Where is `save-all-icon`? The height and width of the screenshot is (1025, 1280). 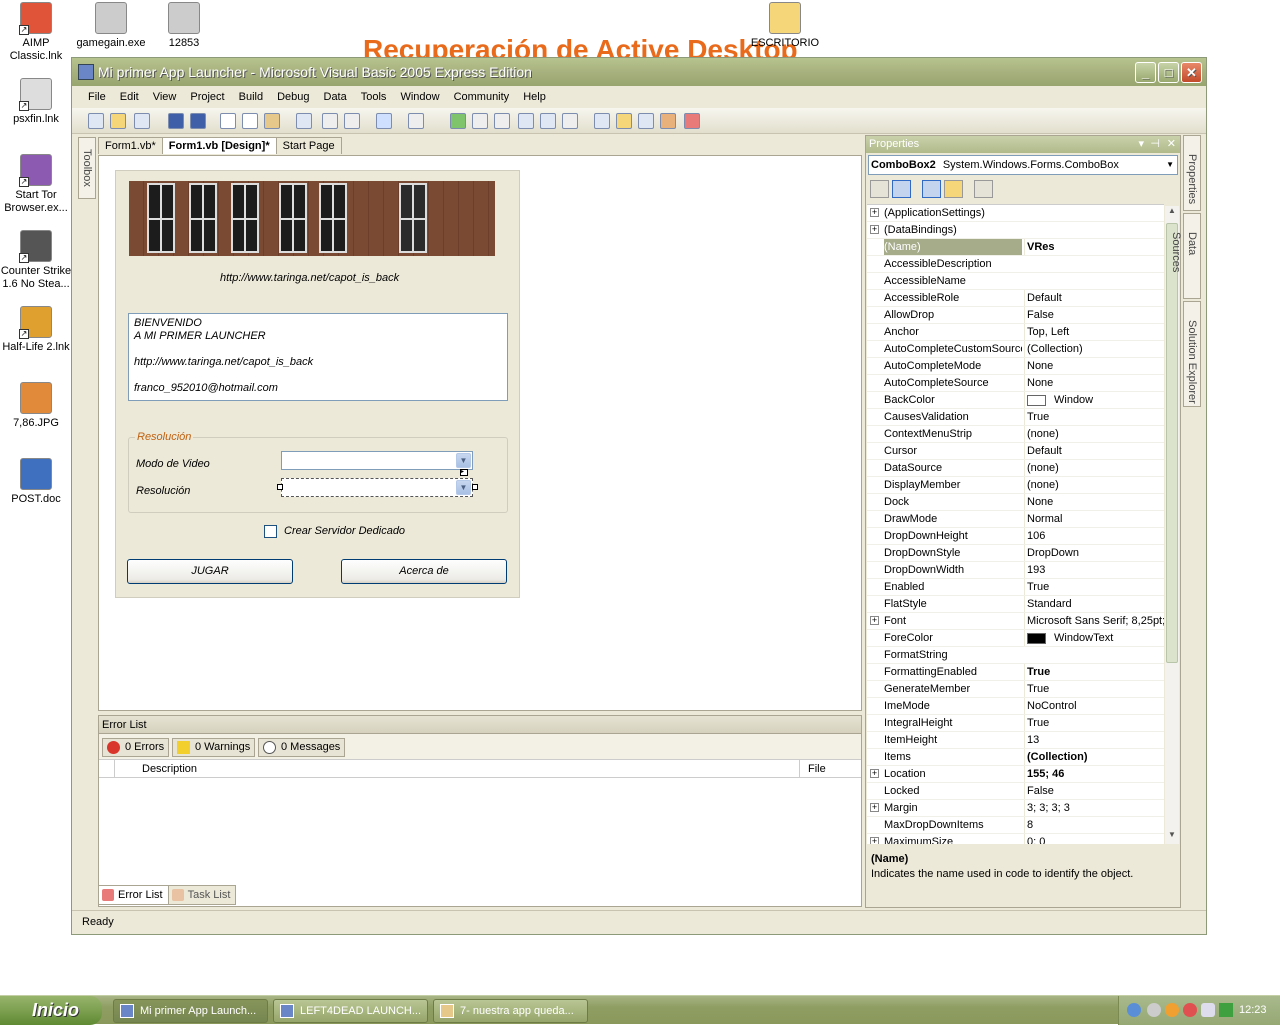 save-all-icon is located at coordinates (198, 121).